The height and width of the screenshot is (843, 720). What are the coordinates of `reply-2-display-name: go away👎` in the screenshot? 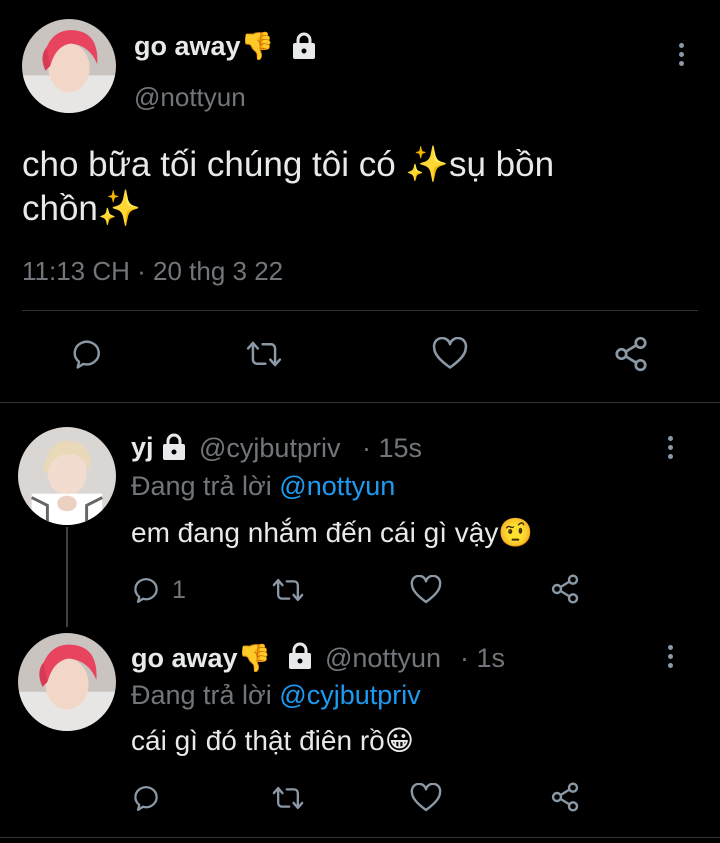 It's located at (201, 658).